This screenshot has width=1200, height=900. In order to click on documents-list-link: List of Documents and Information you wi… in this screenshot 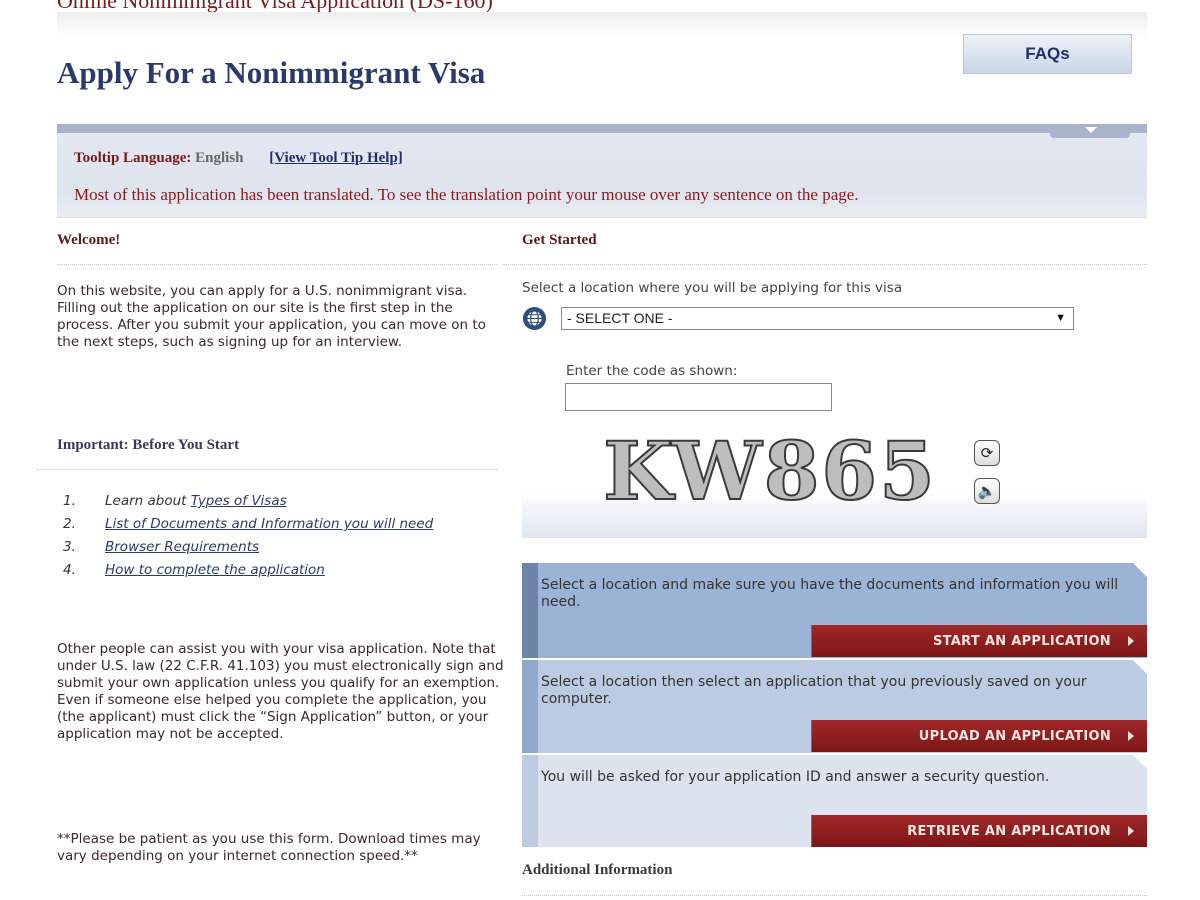, I will do `click(269, 524)`.